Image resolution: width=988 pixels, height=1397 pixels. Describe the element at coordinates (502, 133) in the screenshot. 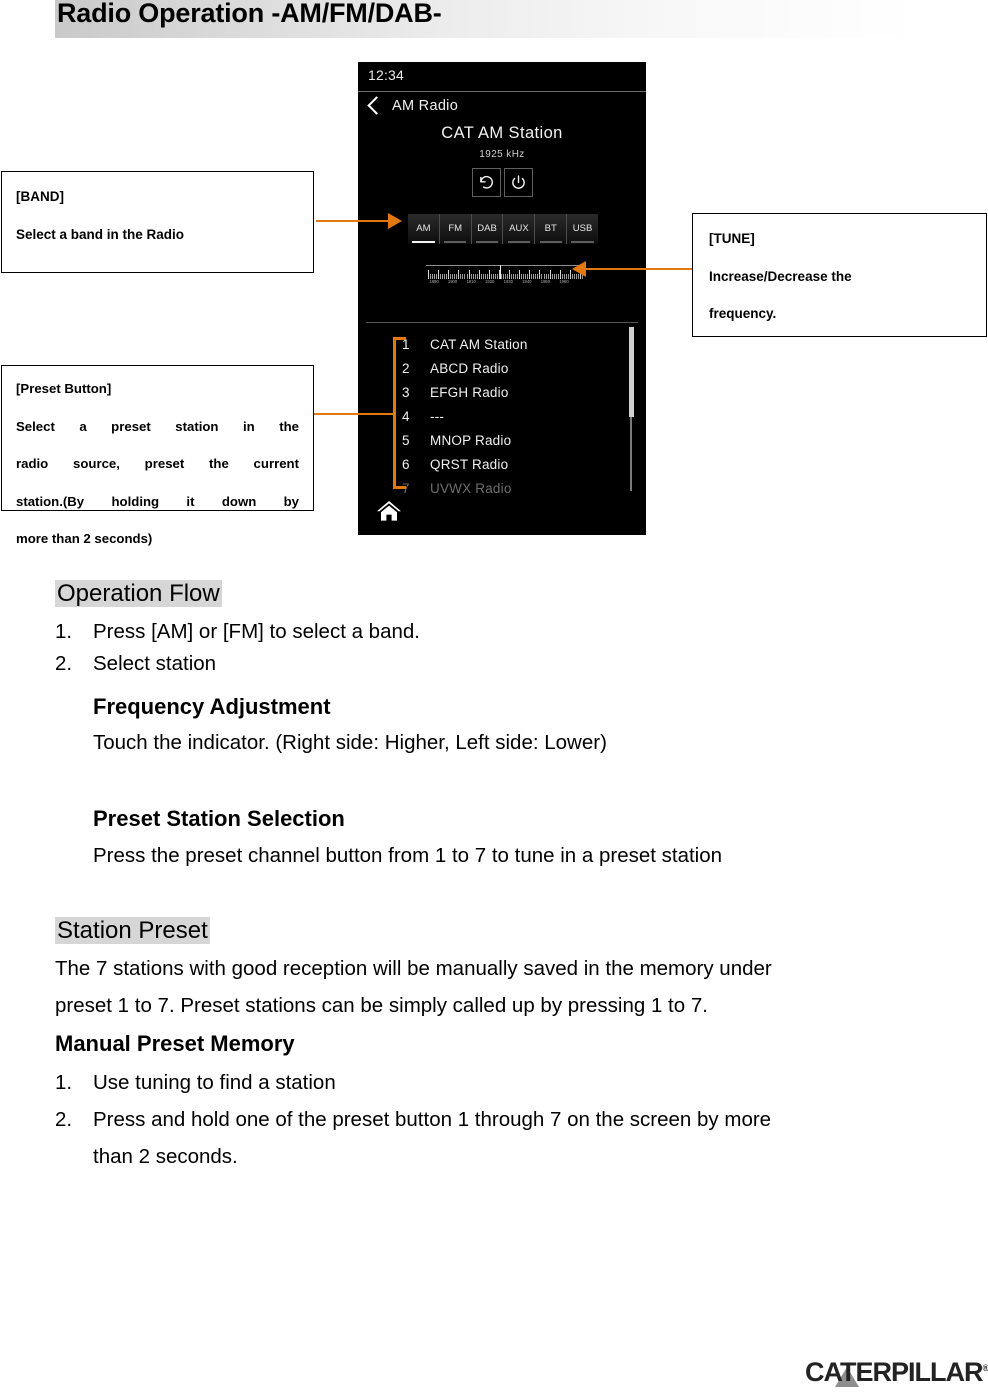

I see `now-playing-station: CAT AM Station` at that location.